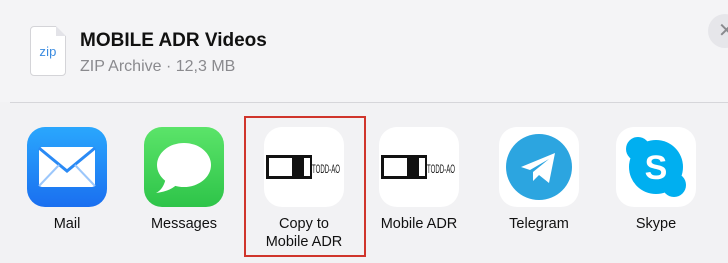  I want to click on file-fold, so click(61, 31).